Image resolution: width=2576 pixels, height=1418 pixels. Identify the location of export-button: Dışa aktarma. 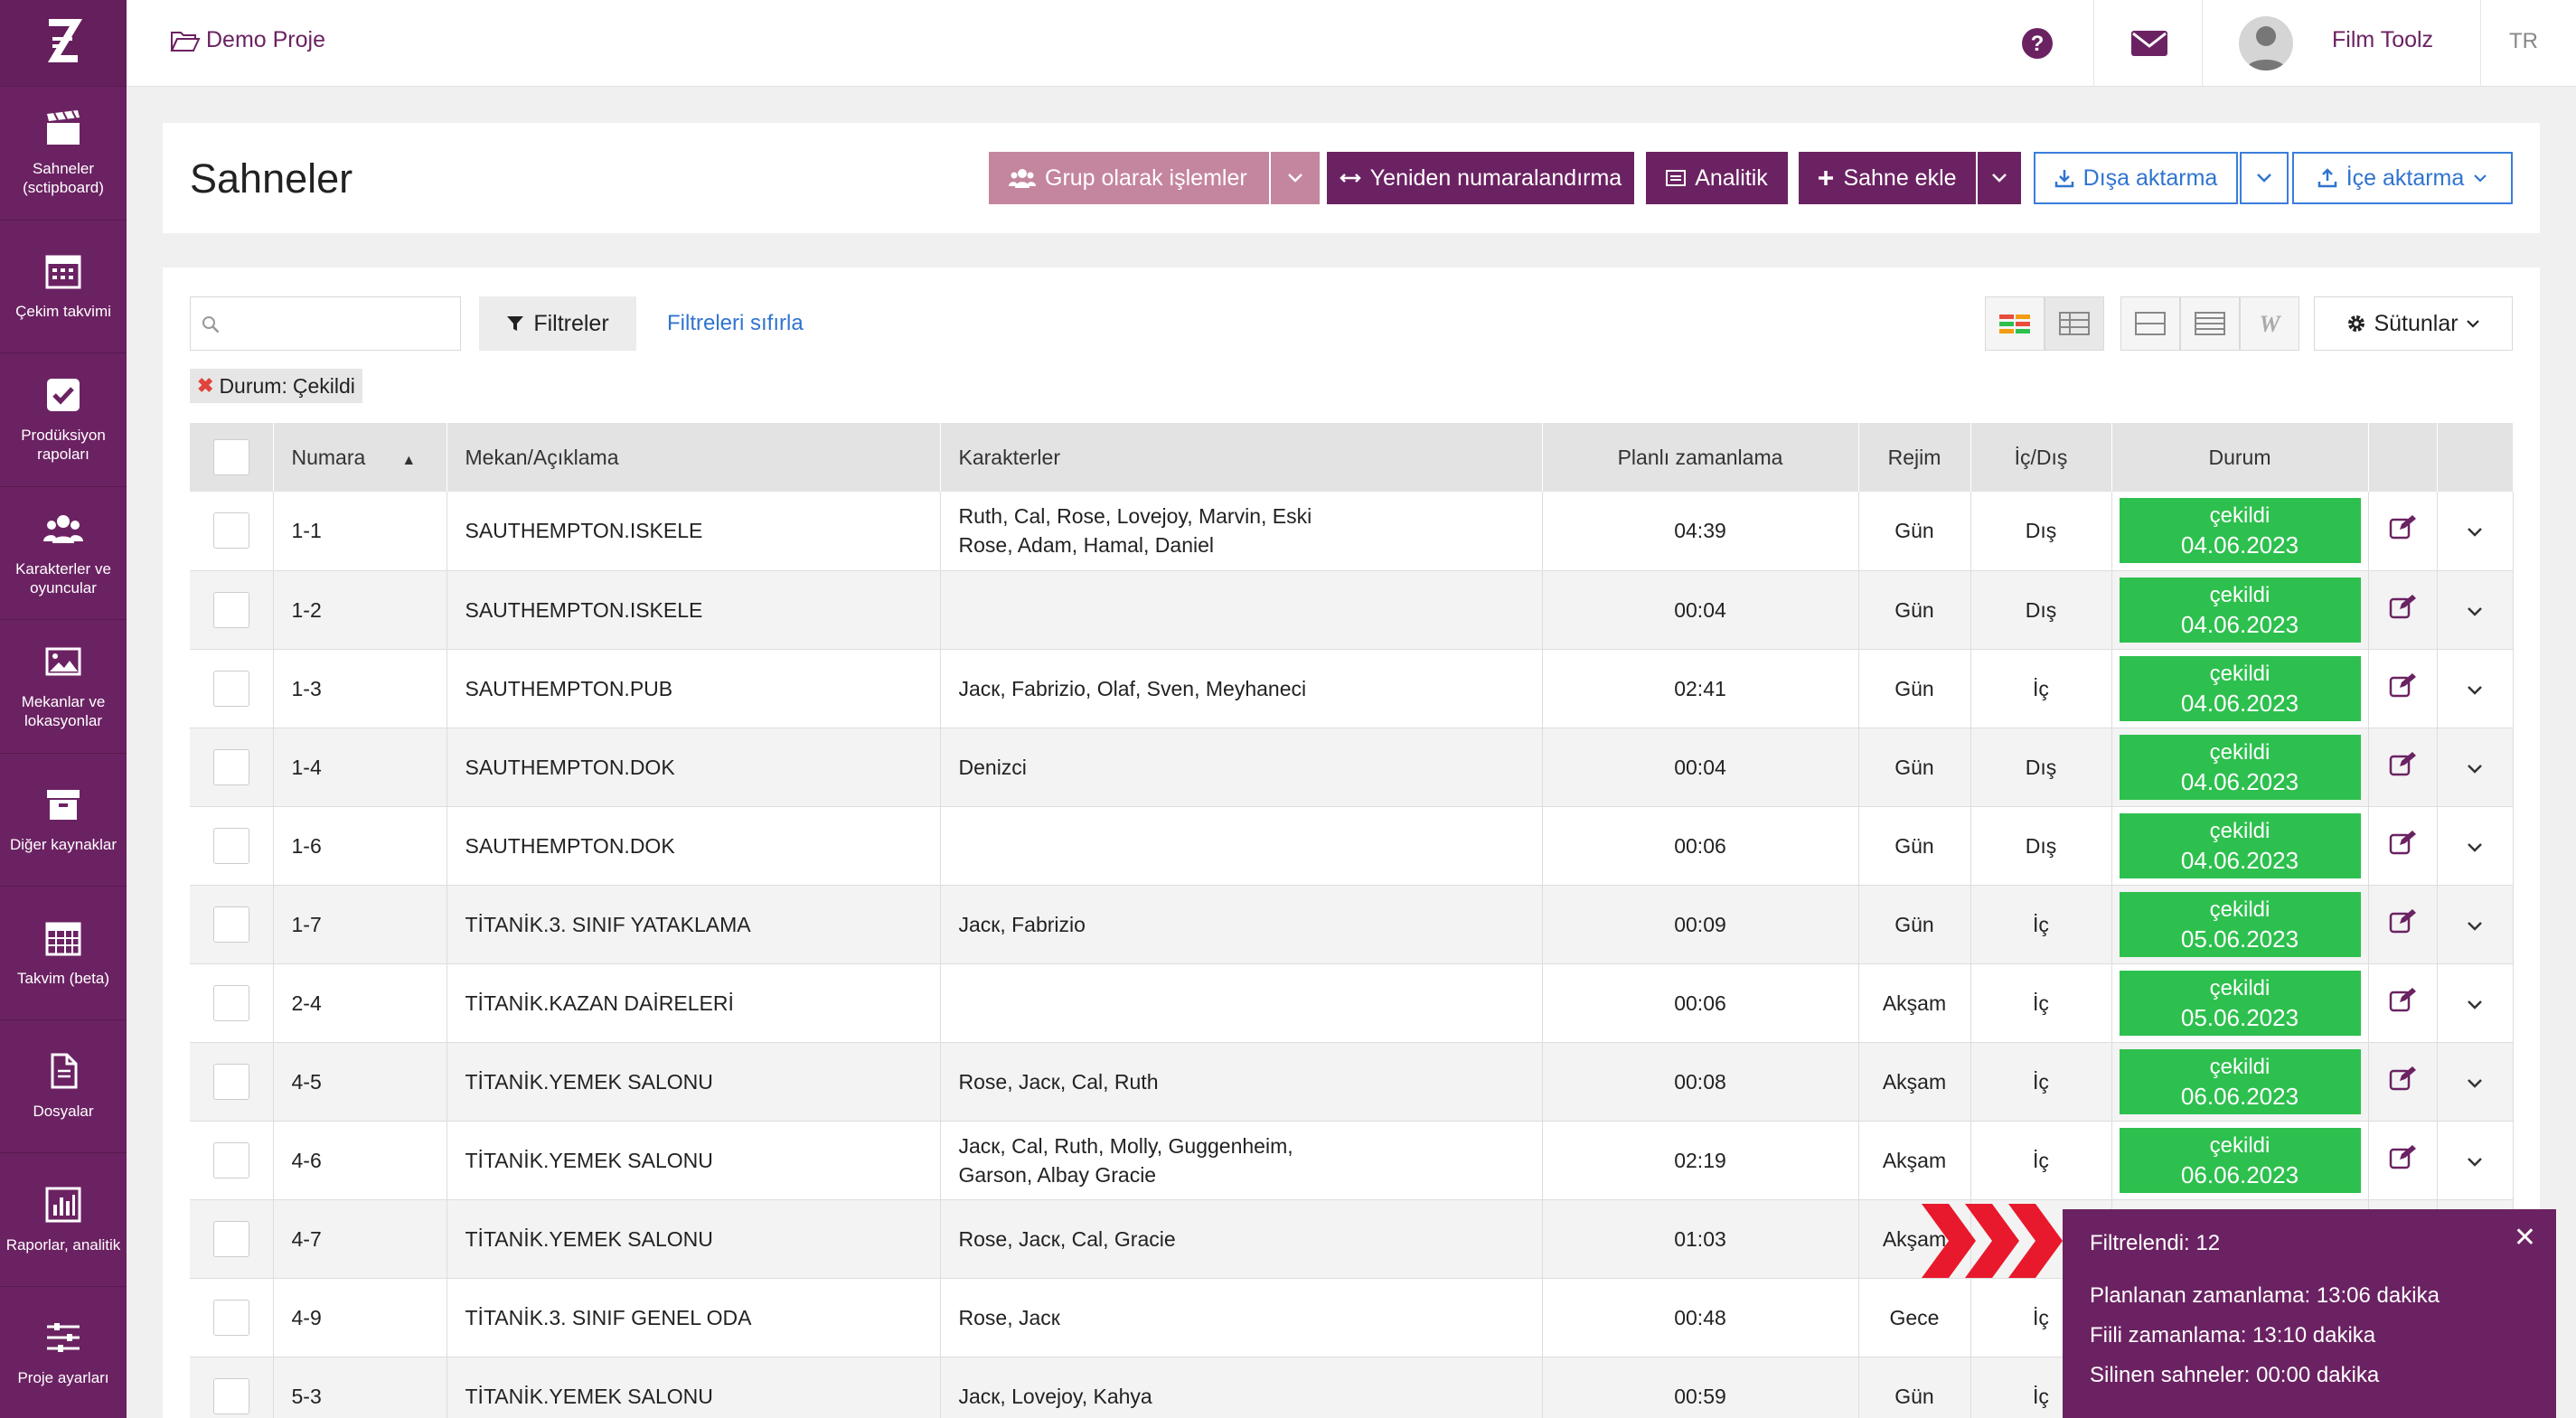
(2136, 178).